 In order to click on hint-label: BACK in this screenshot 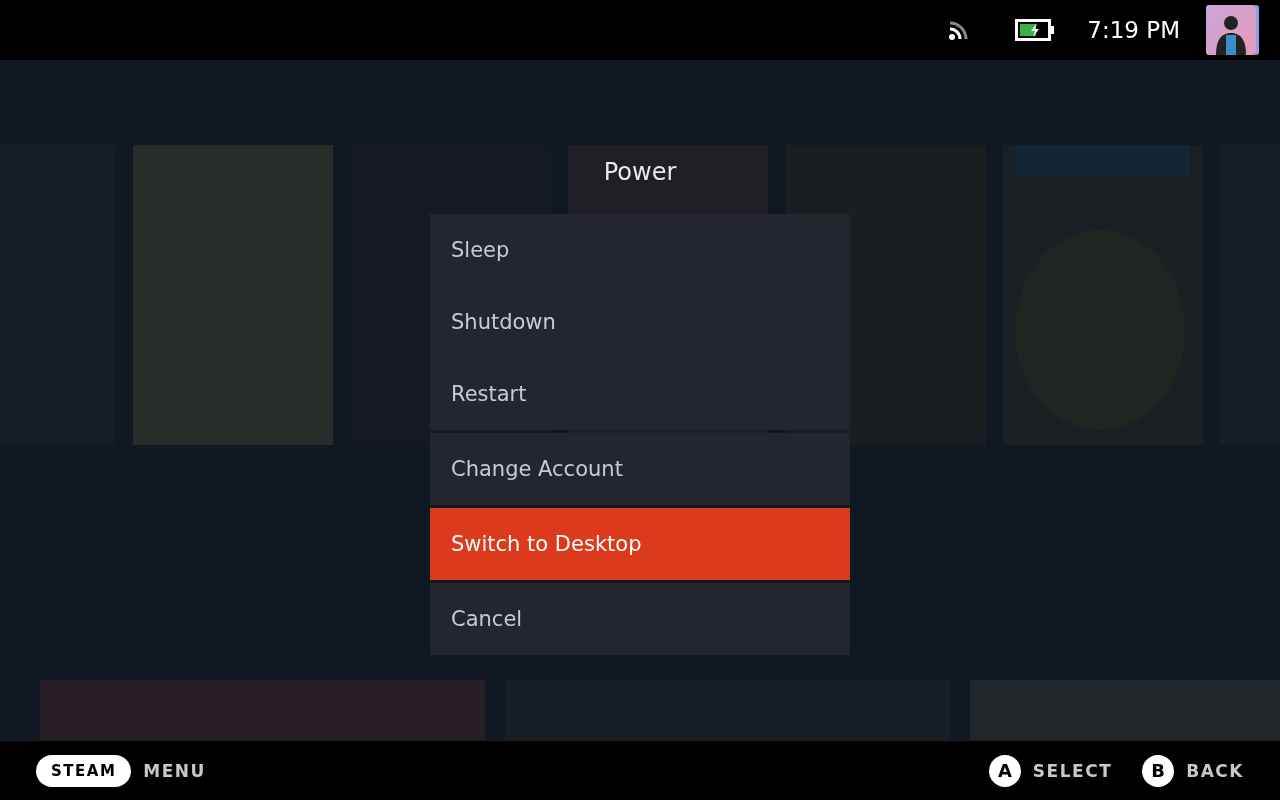, I will do `click(1215, 770)`.